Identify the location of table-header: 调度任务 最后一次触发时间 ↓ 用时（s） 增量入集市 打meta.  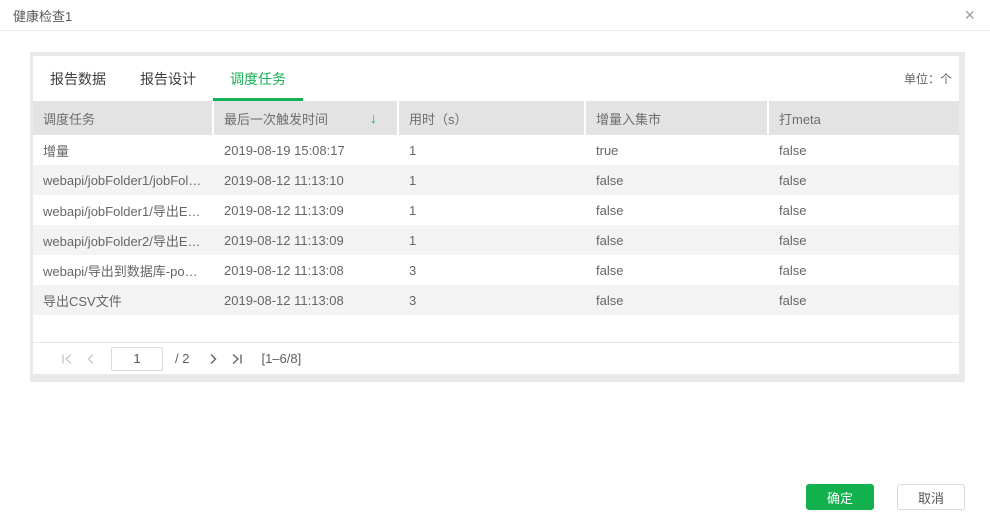
(496, 118).